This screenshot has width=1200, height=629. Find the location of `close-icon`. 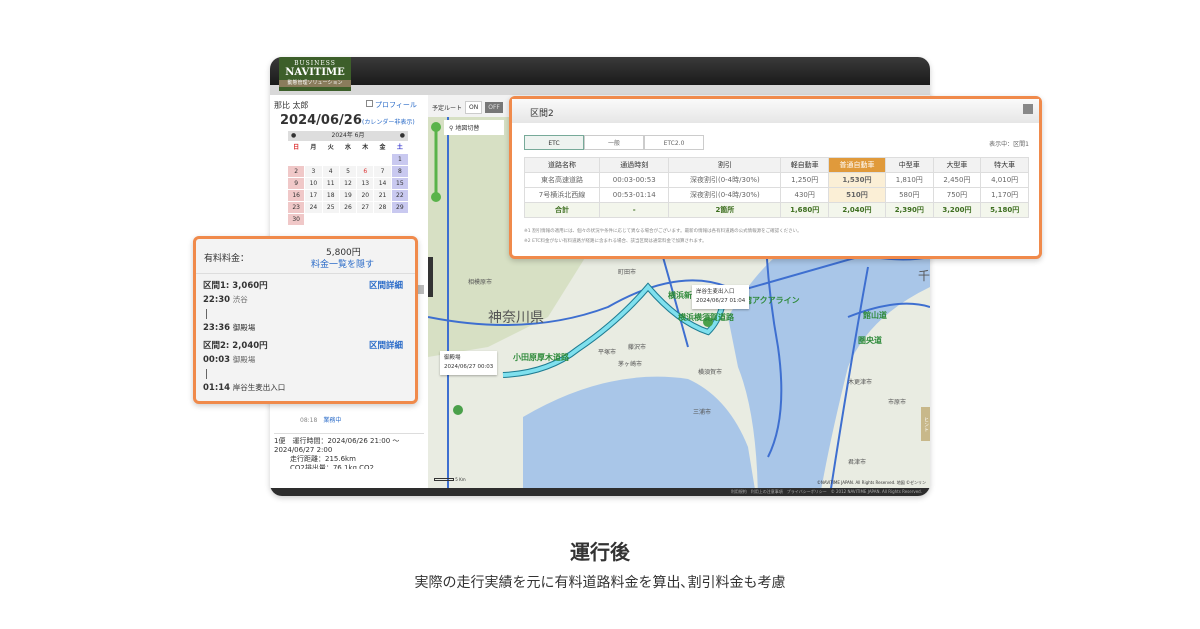

close-icon is located at coordinates (1028, 109).